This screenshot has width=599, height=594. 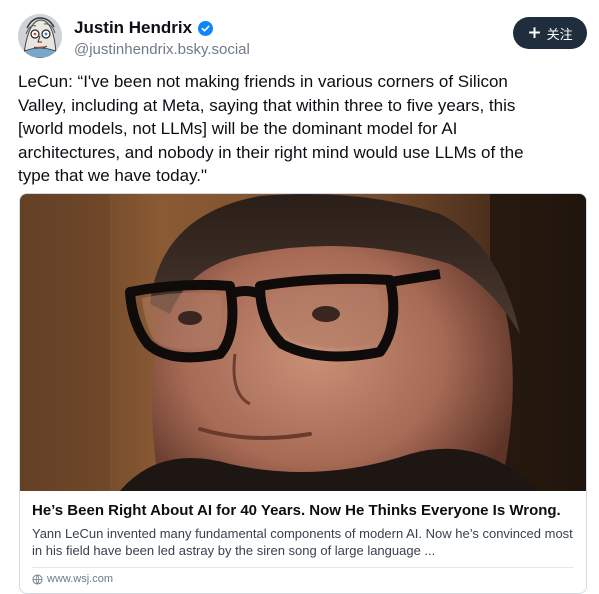 What do you see at coordinates (133, 28) in the screenshot?
I see `author-display-name-text: Justin Hendrix` at bounding box center [133, 28].